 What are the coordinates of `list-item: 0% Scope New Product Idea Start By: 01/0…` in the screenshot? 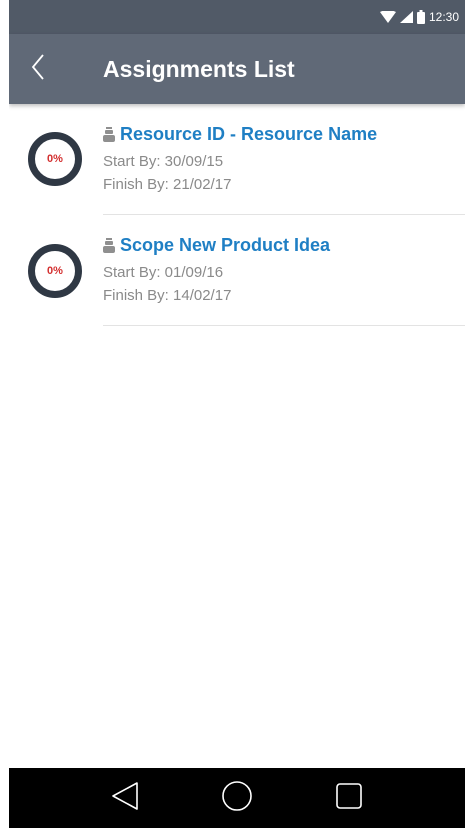 It's located at (237, 270).